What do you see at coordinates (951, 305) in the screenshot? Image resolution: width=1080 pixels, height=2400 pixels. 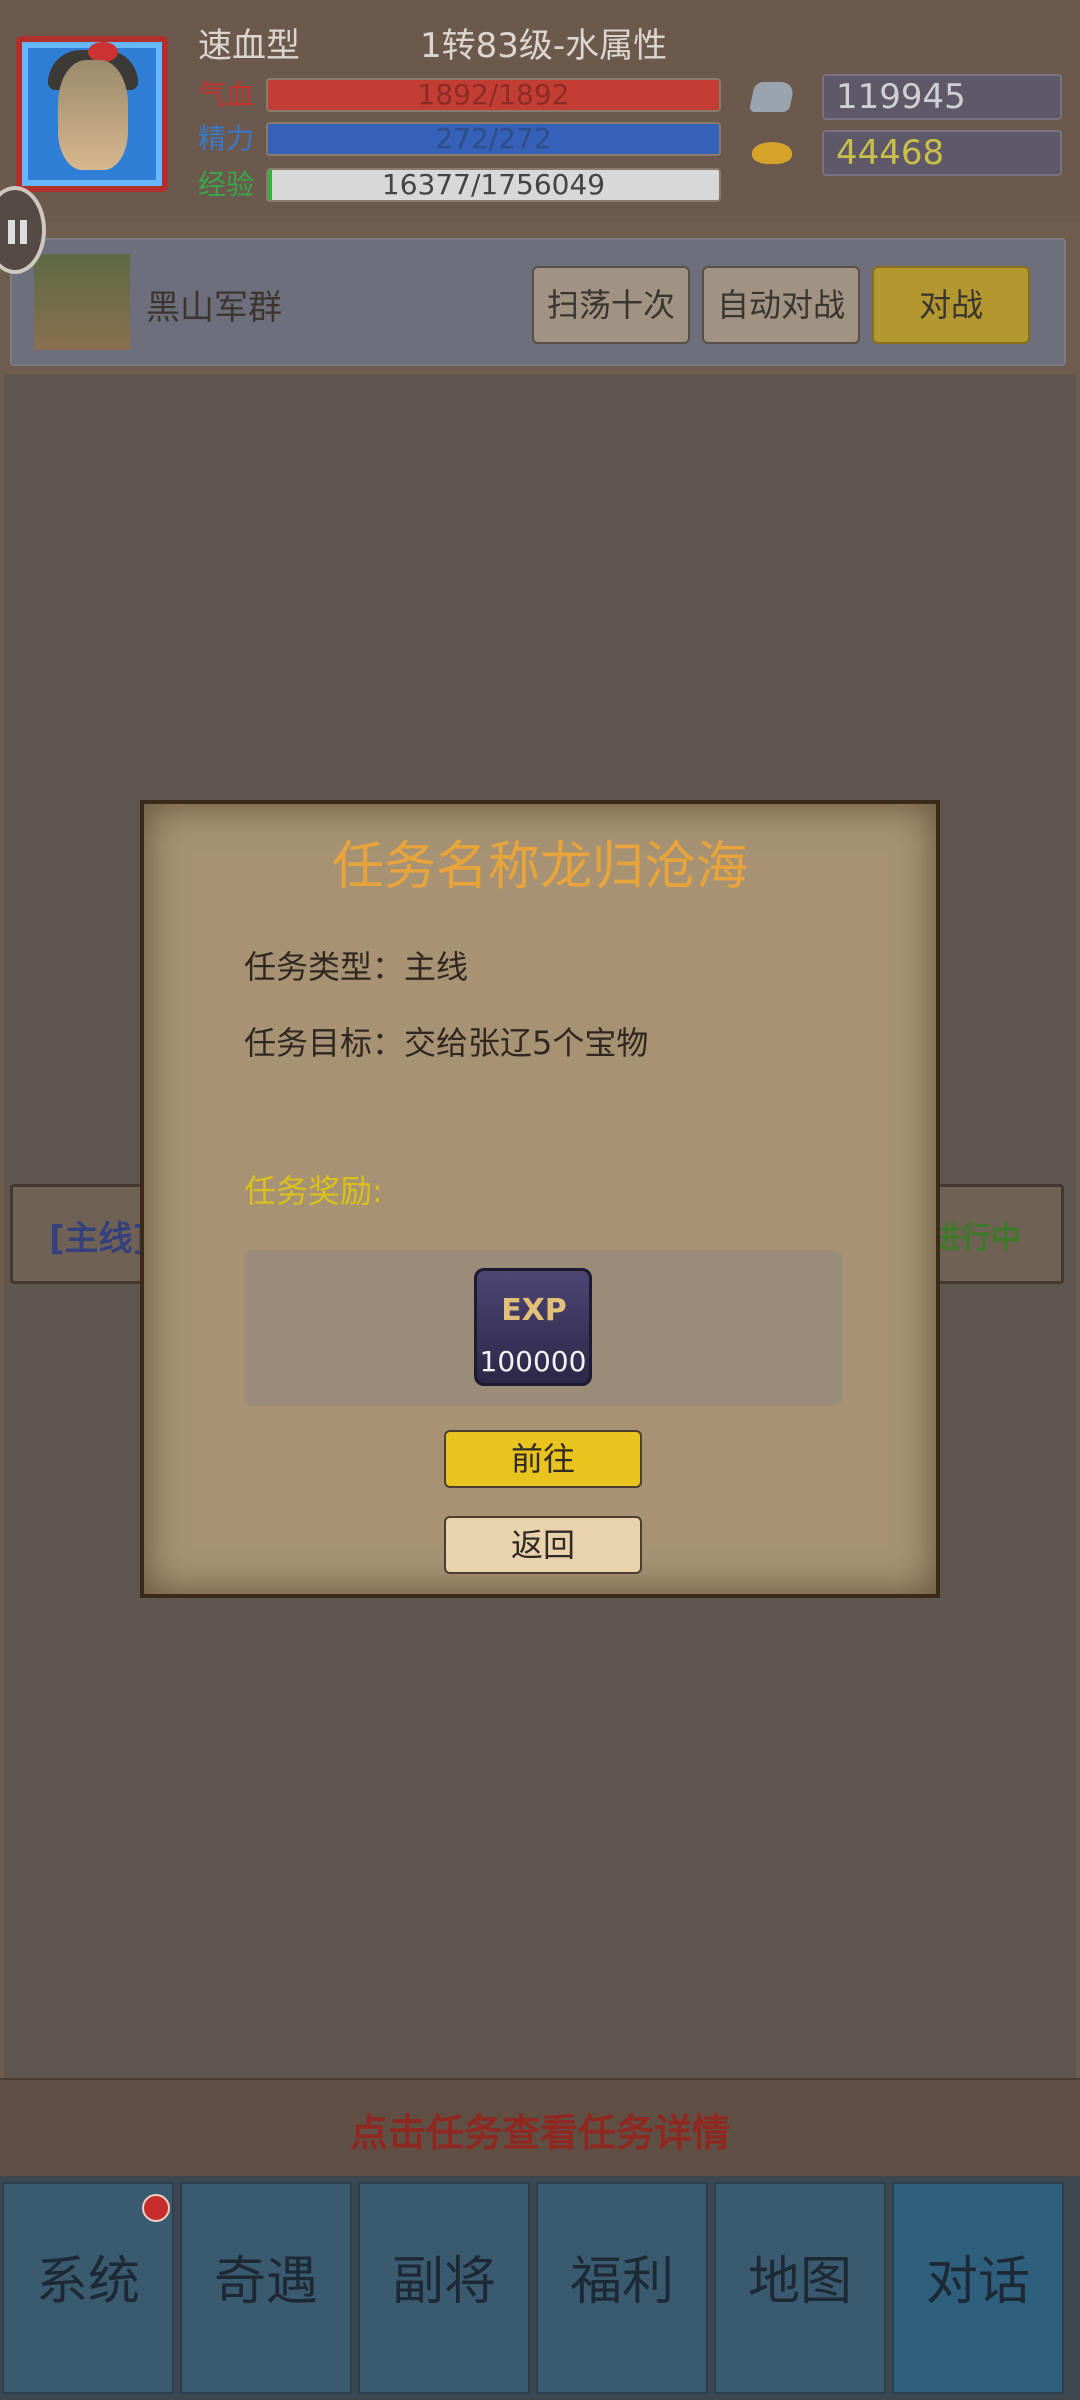 I see `fight-button: 对战` at bounding box center [951, 305].